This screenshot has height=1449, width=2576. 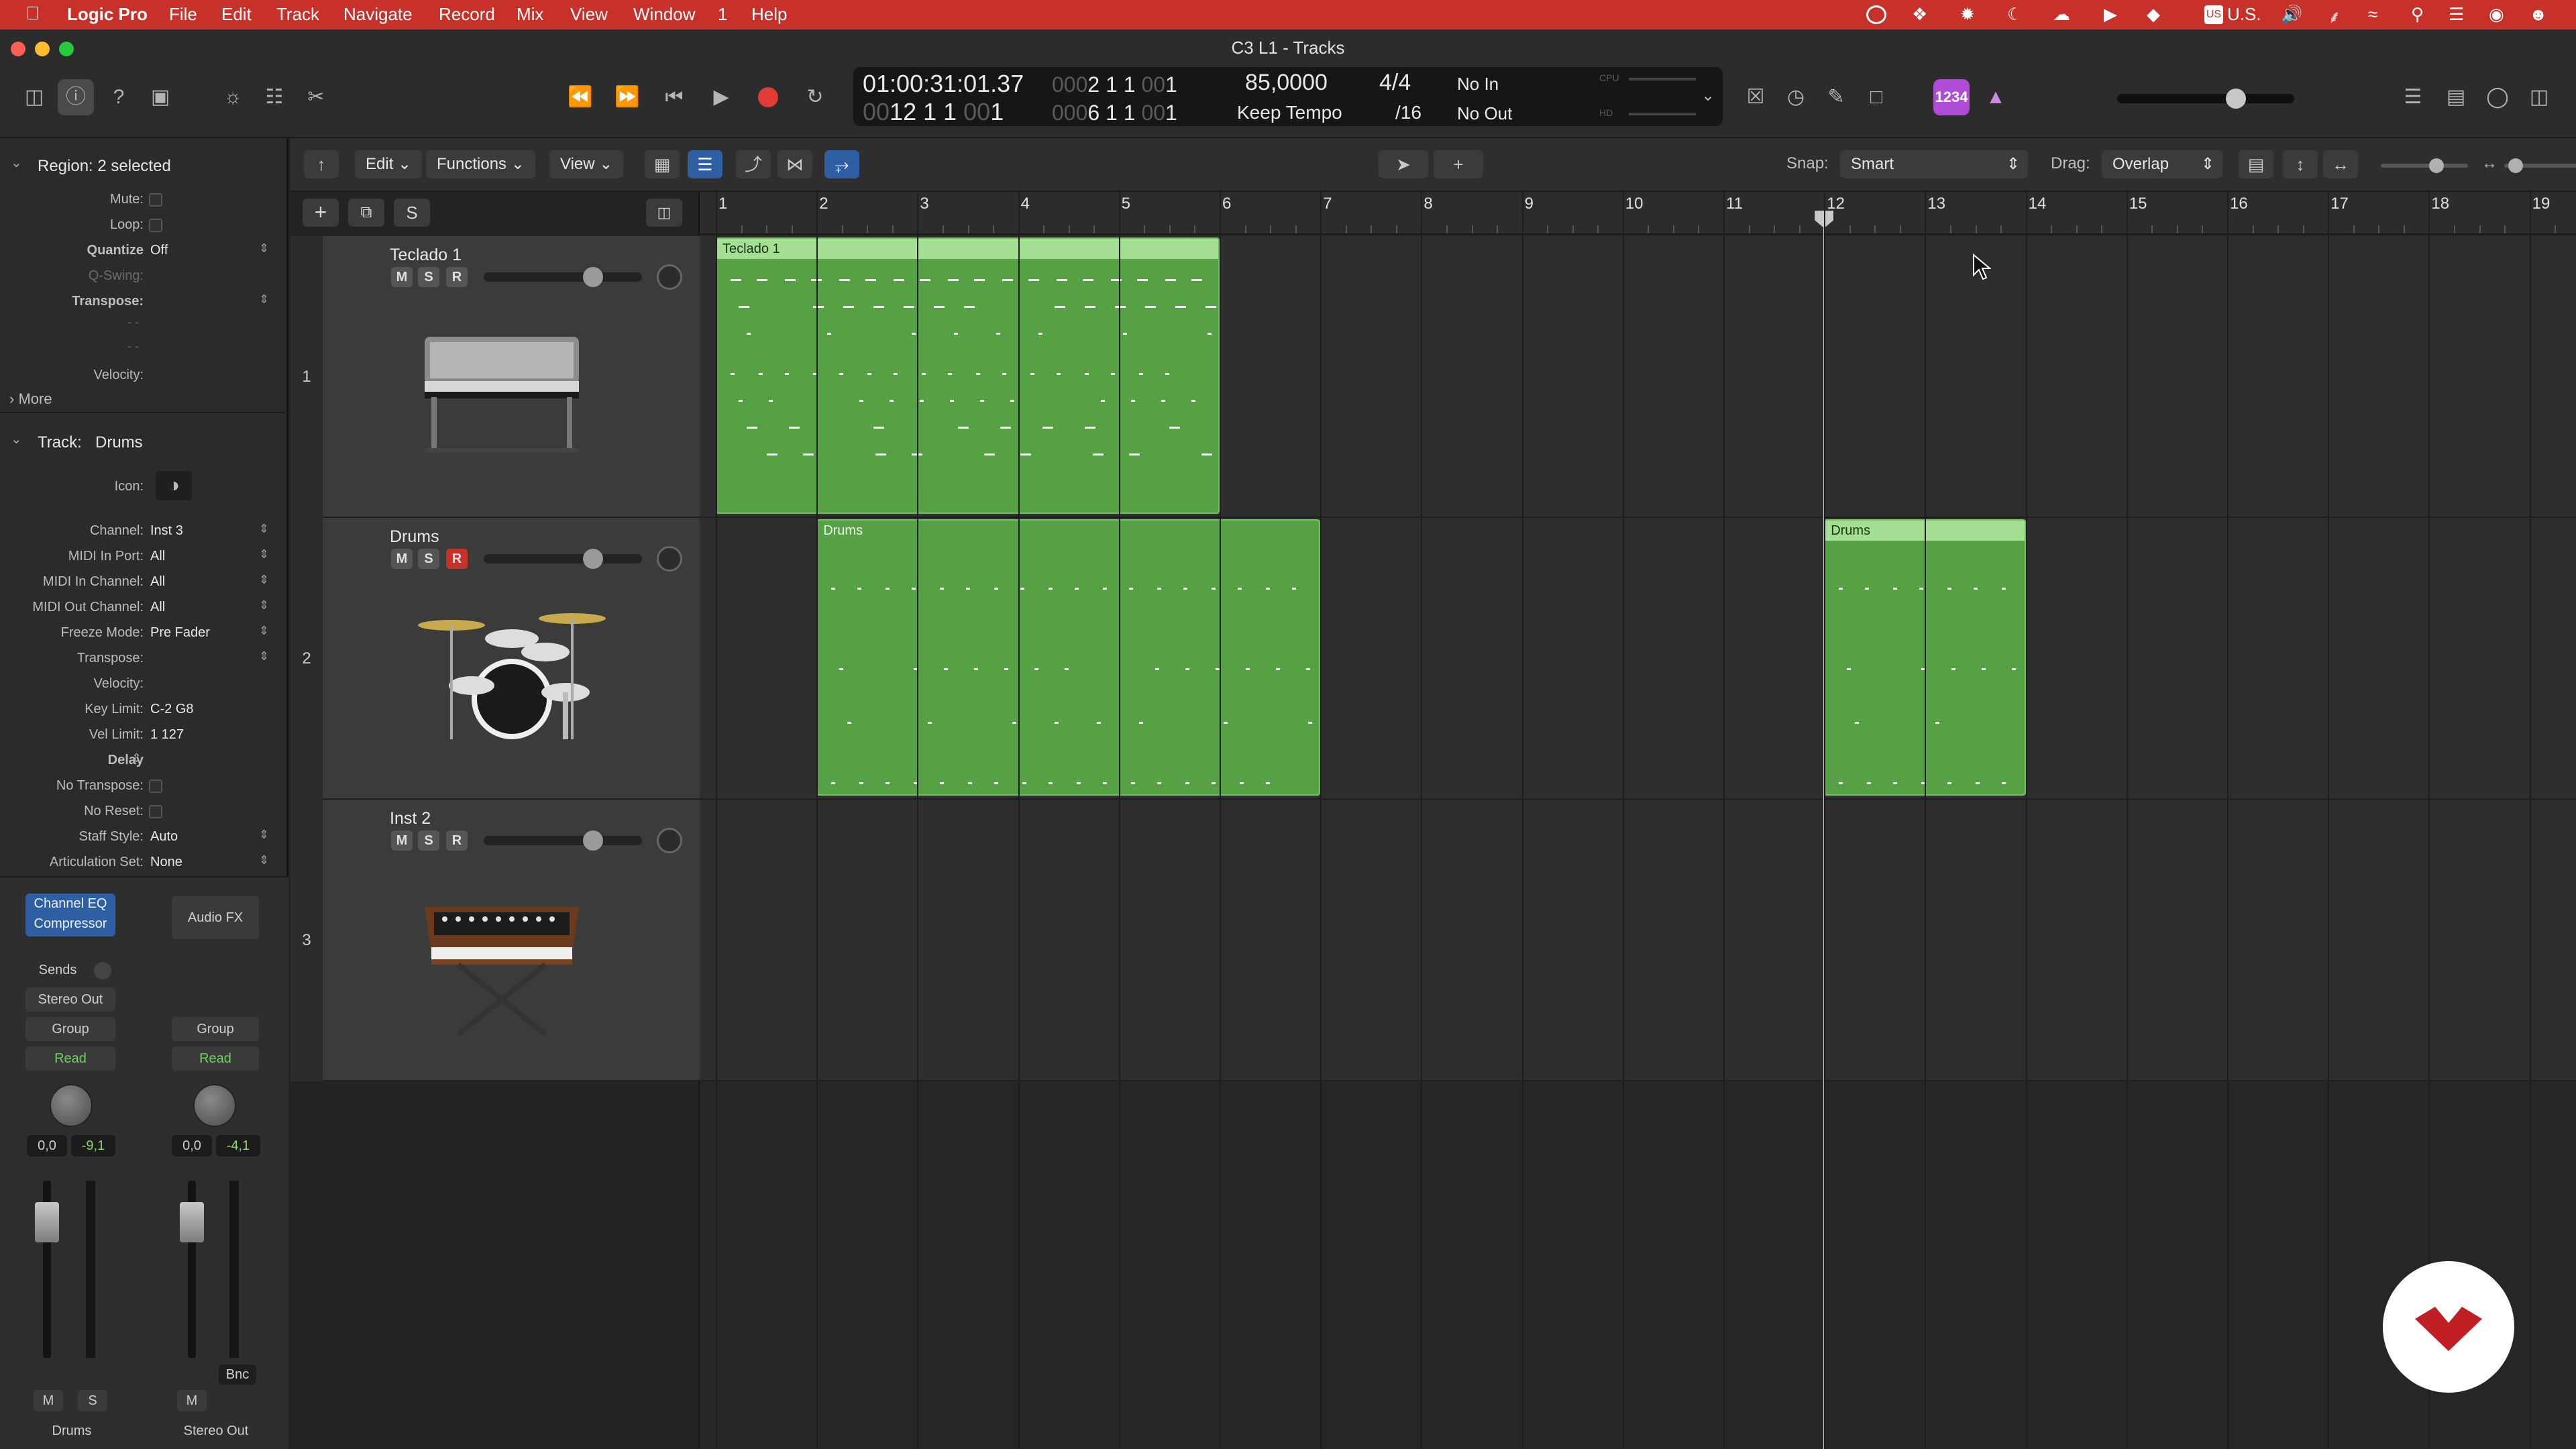 I want to click on track-solo-button: S, so click(x=428, y=277).